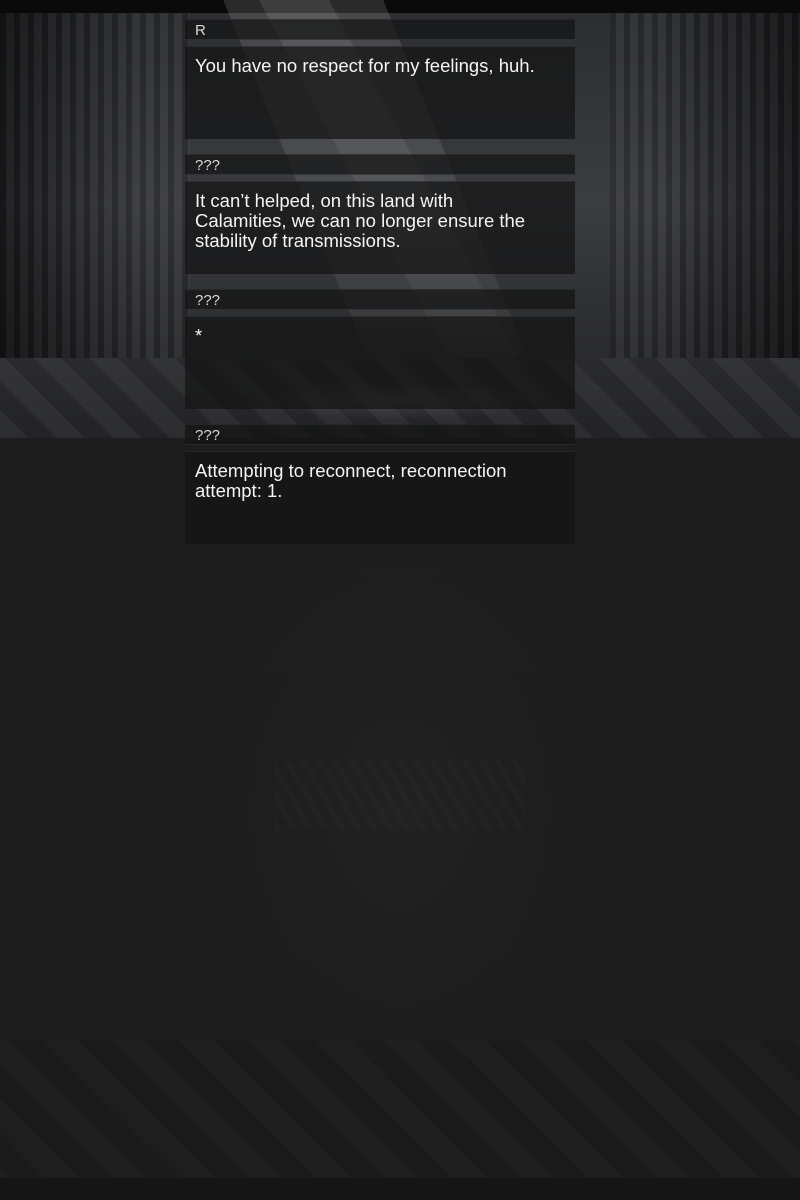  I want to click on message-box: *, so click(380, 362).